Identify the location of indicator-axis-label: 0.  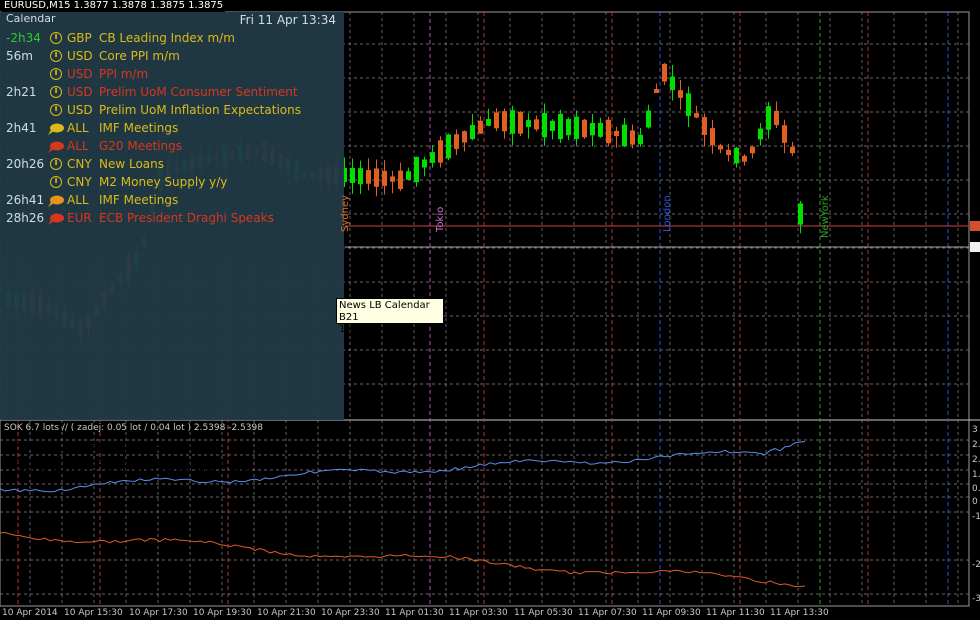
(975, 502).